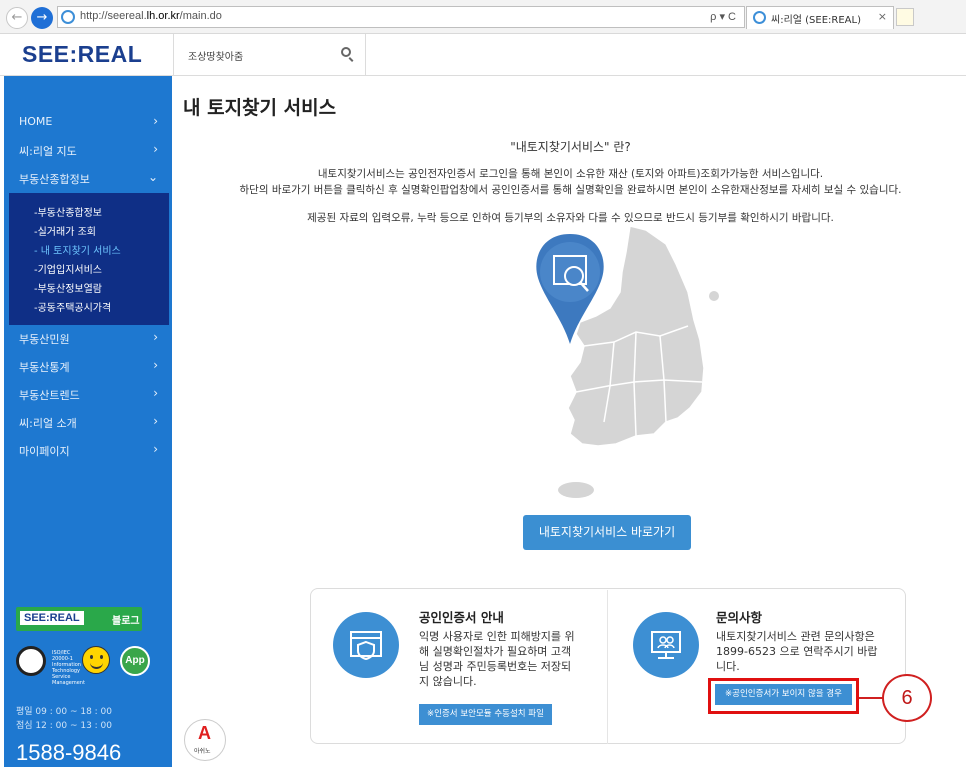 This screenshot has width=966, height=767. What do you see at coordinates (366, 645) in the screenshot?
I see `browser-shield-icon` at bounding box center [366, 645].